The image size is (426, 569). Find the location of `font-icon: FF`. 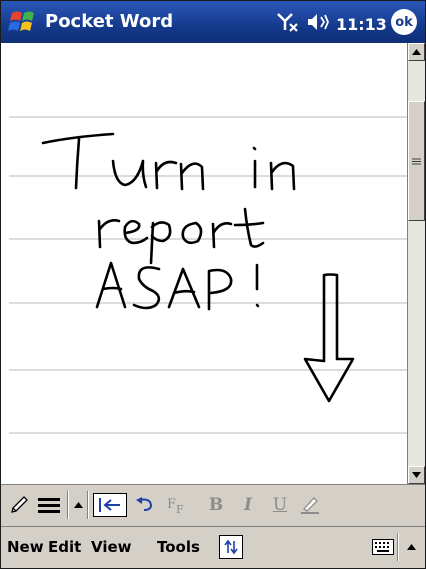

font-icon: FF is located at coordinates (178, 505).